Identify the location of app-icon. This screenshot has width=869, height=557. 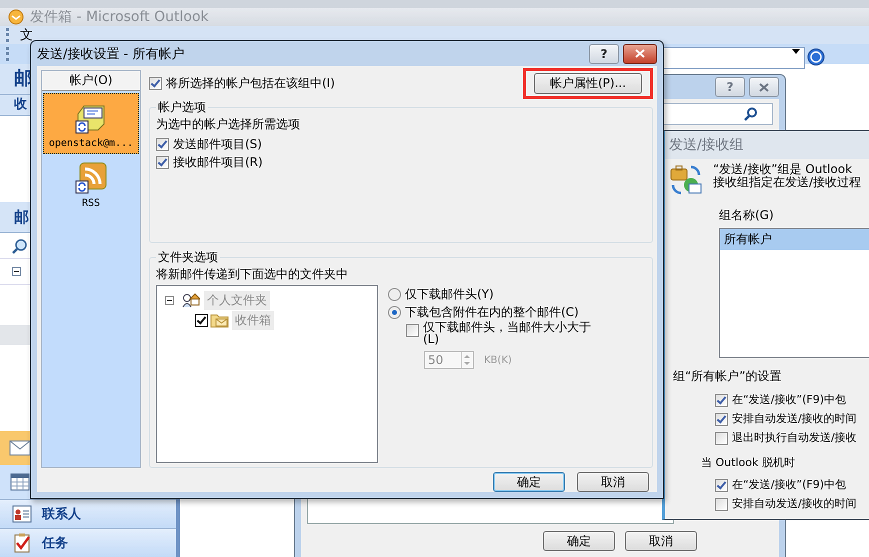
(16, 17).